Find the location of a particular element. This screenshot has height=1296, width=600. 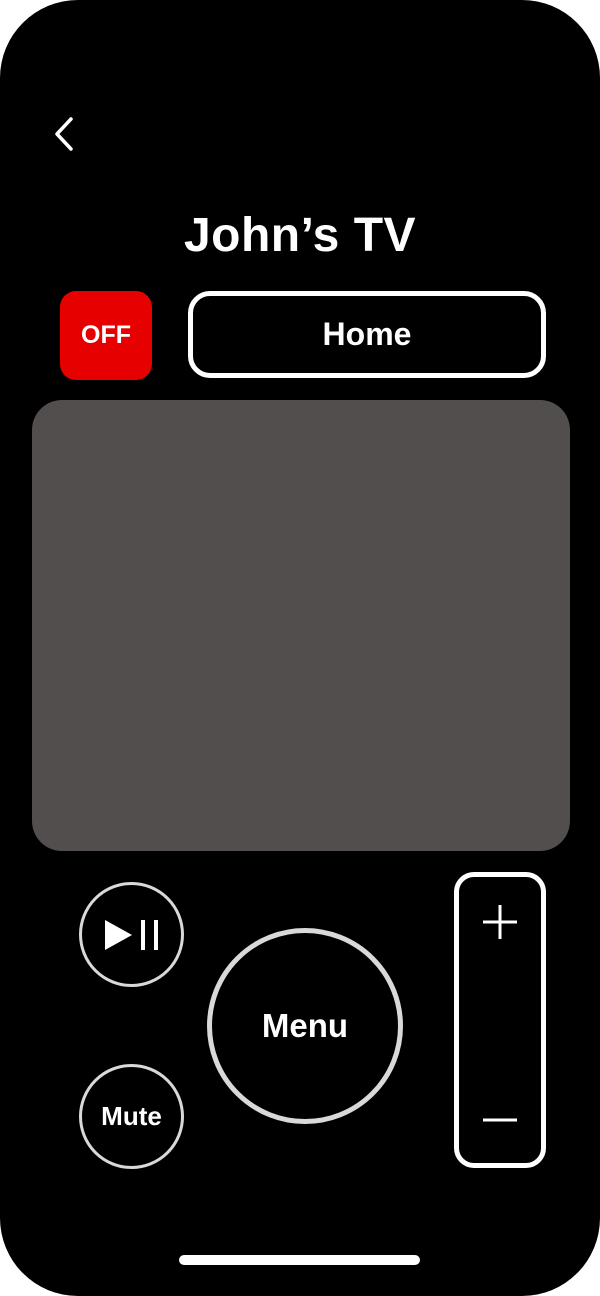

home-indicator is located at coordinates (299, 1260).